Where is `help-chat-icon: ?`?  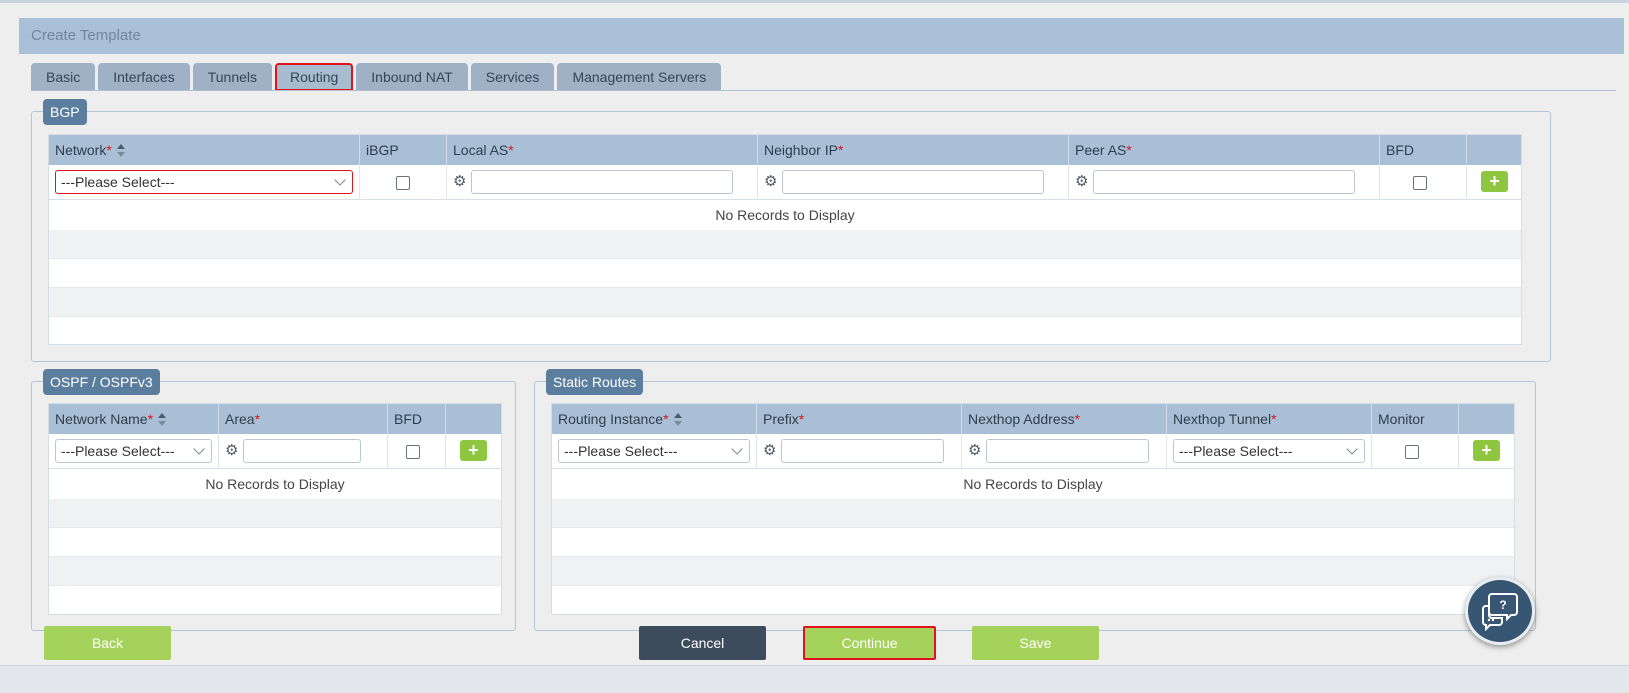
help-chat-icon: ? is located at coordinates (1500, 612).